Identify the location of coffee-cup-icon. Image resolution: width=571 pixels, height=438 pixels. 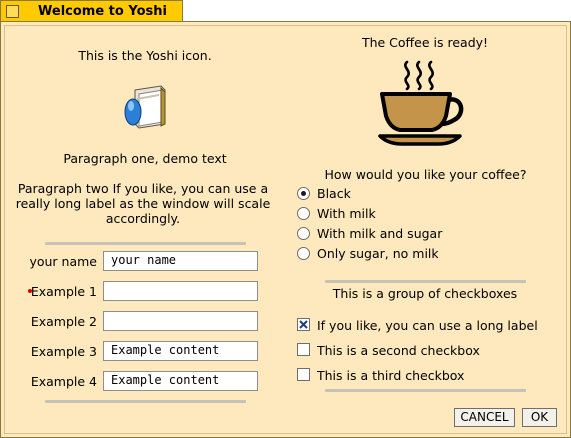
(421, 103).